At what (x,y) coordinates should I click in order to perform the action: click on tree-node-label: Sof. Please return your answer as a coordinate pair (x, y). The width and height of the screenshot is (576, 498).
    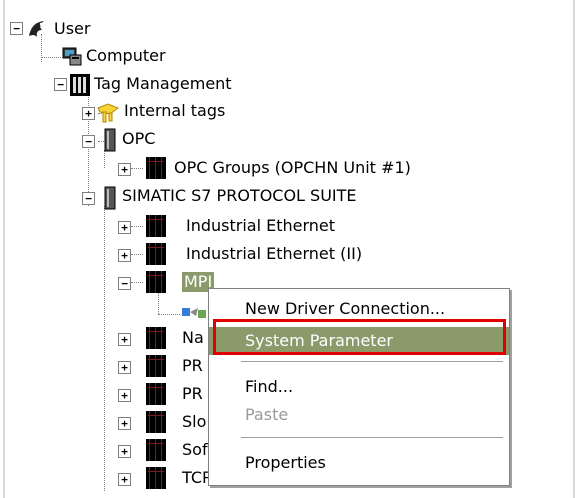
    Looking at the image, I should click on (195, 449).